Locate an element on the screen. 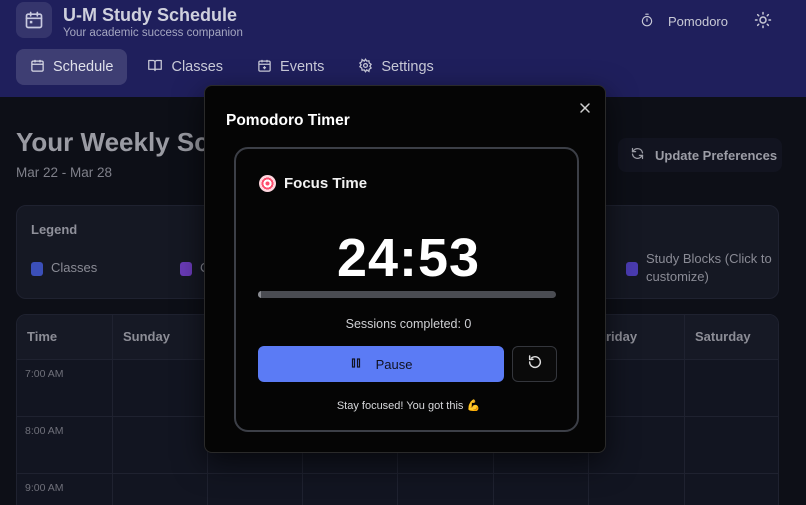  day-header-saturday: Saturday is located at coordinates (723, 336).